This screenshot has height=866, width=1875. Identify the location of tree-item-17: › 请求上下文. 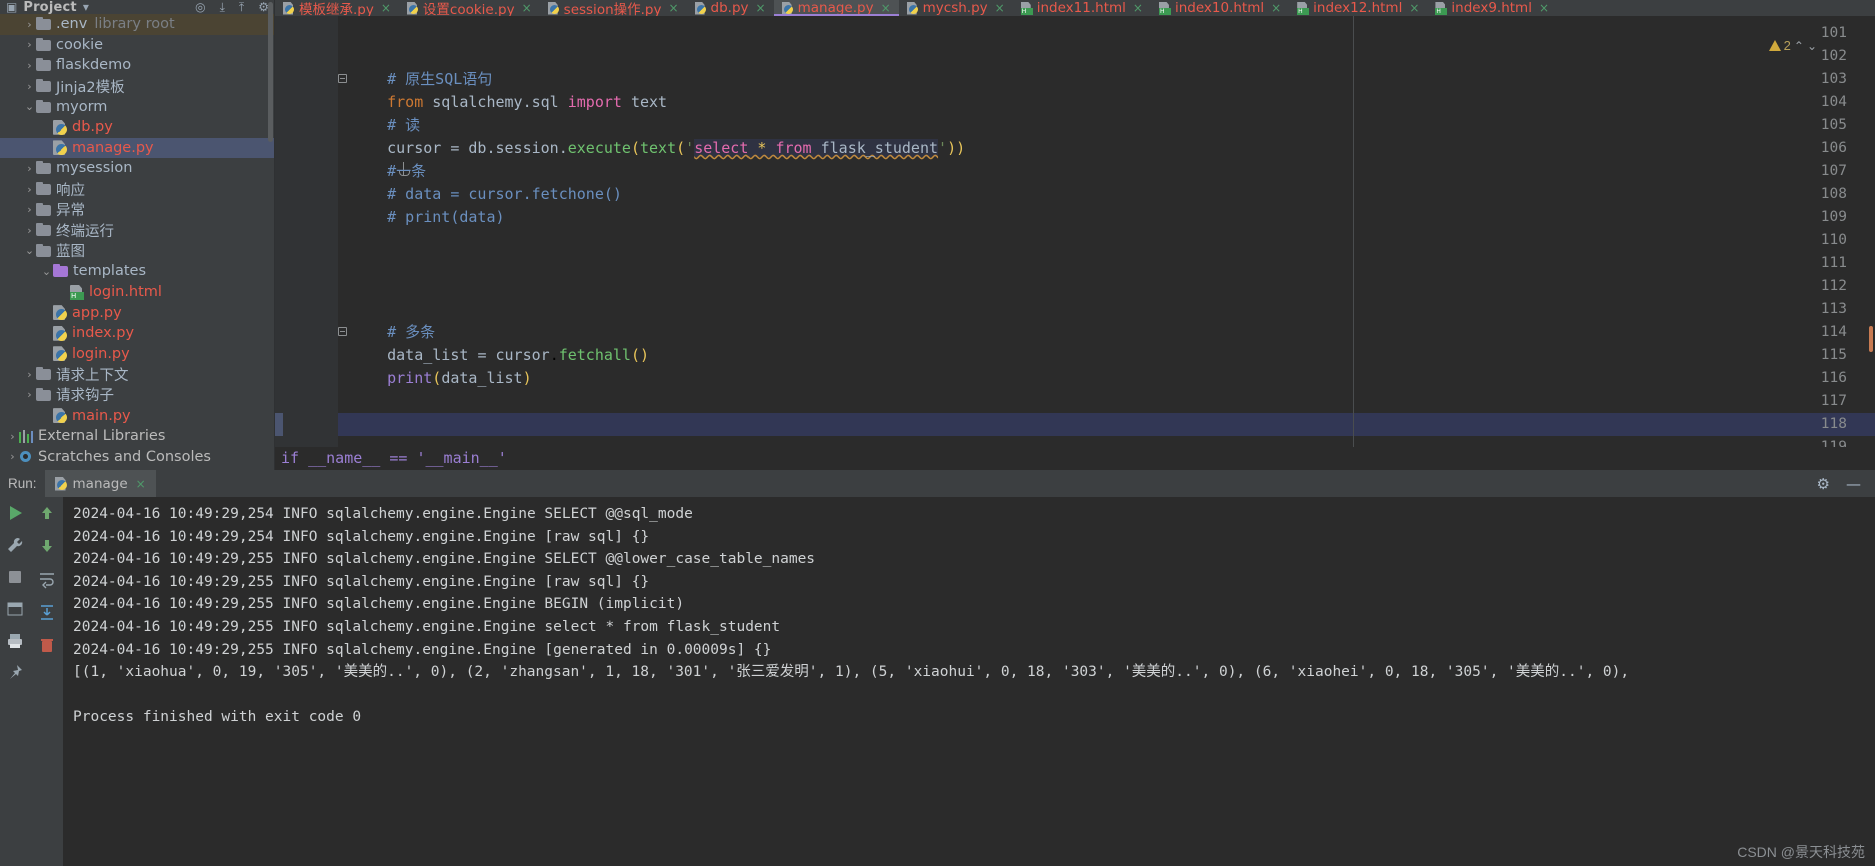
(137, 374).